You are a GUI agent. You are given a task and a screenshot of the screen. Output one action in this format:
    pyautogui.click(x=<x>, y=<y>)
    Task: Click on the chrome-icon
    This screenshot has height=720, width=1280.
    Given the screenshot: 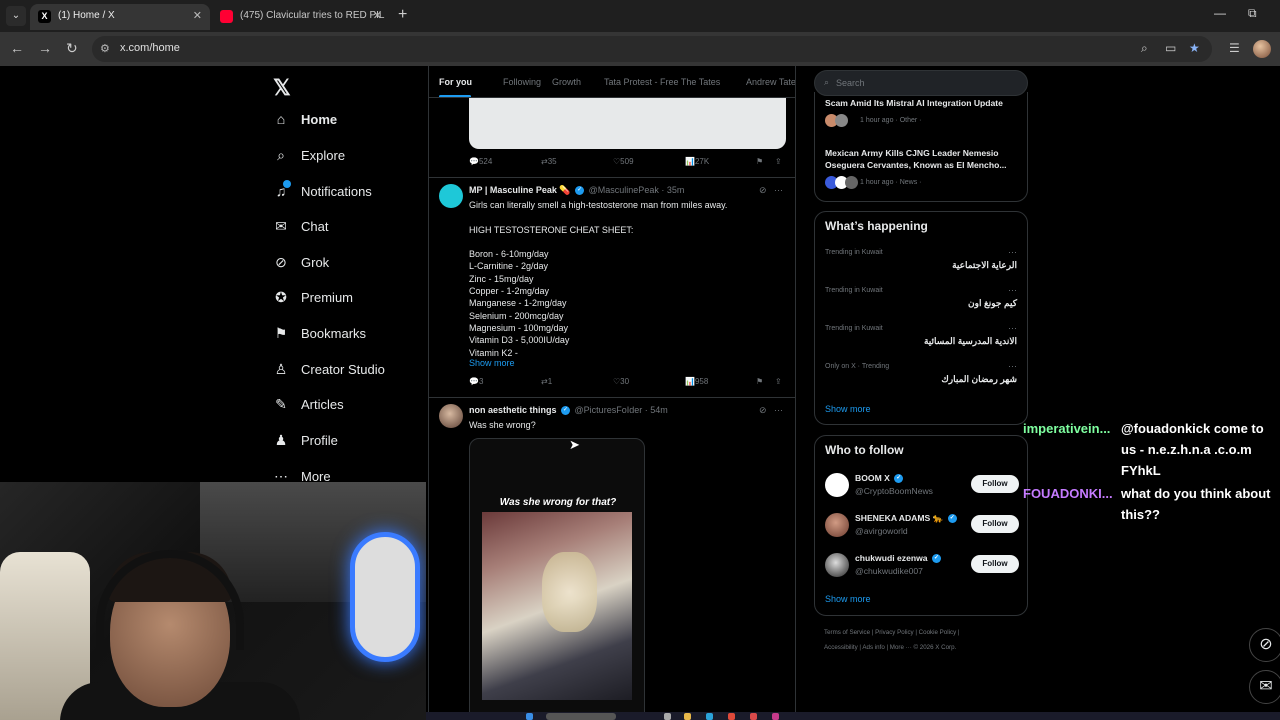 What is the action you would take?
    pyautogui.click(x=731, y=716)
    